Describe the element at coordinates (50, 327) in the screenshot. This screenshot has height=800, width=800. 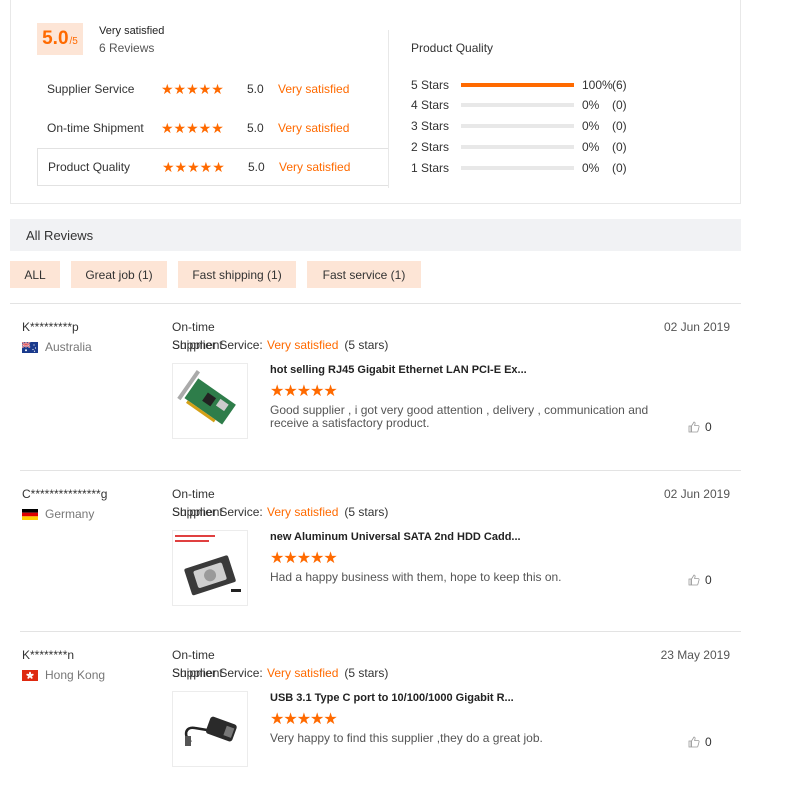
I see `reviewer-name: K*********p` at that location.